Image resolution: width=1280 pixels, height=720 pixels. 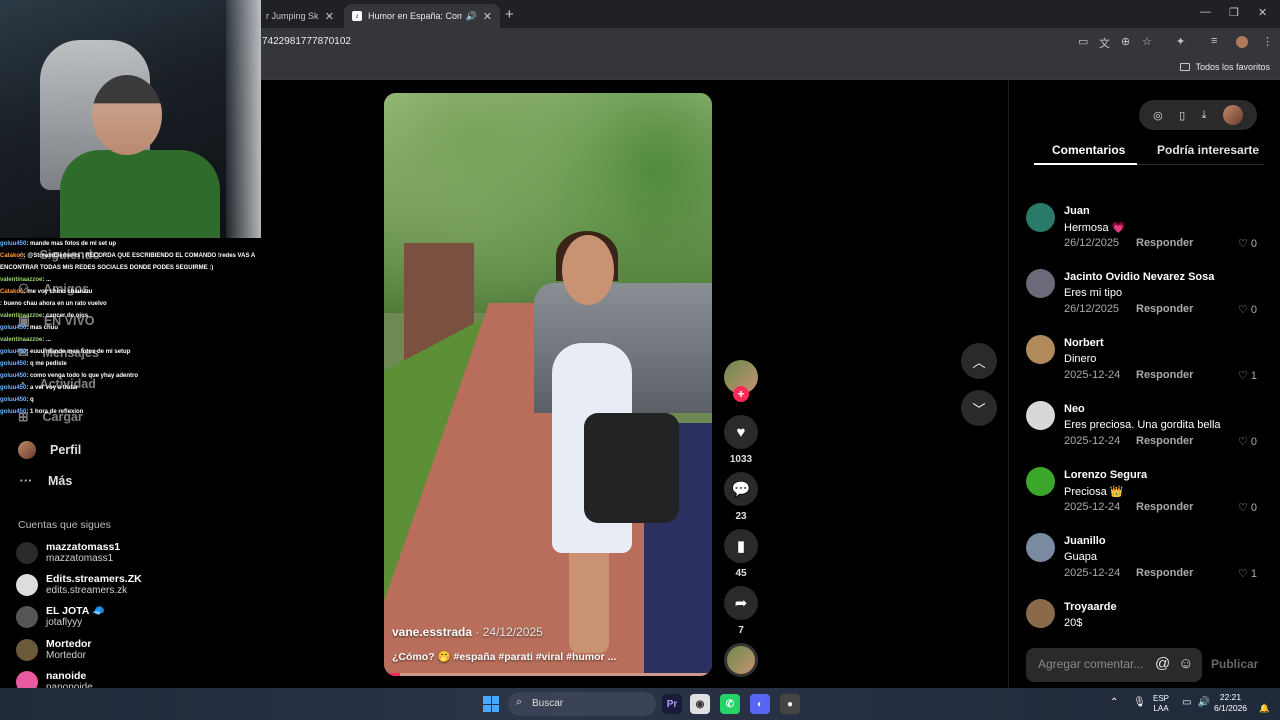 I want to click on compass-icon: ◎, so click(x=1158, y=115).